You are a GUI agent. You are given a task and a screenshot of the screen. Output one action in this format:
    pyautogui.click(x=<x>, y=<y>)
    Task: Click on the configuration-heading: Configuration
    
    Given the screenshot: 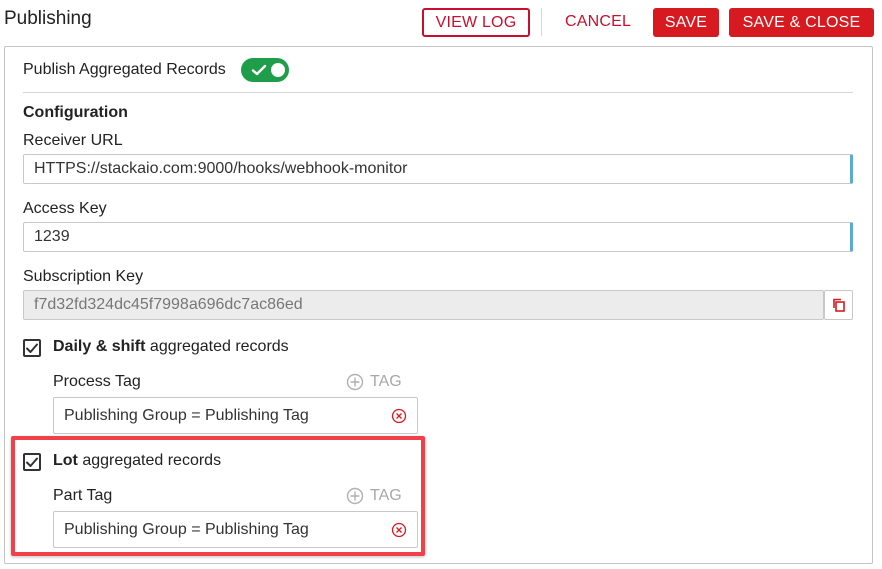 What is the action you would take?
    pyautogui.click(x=75, y=112)
    